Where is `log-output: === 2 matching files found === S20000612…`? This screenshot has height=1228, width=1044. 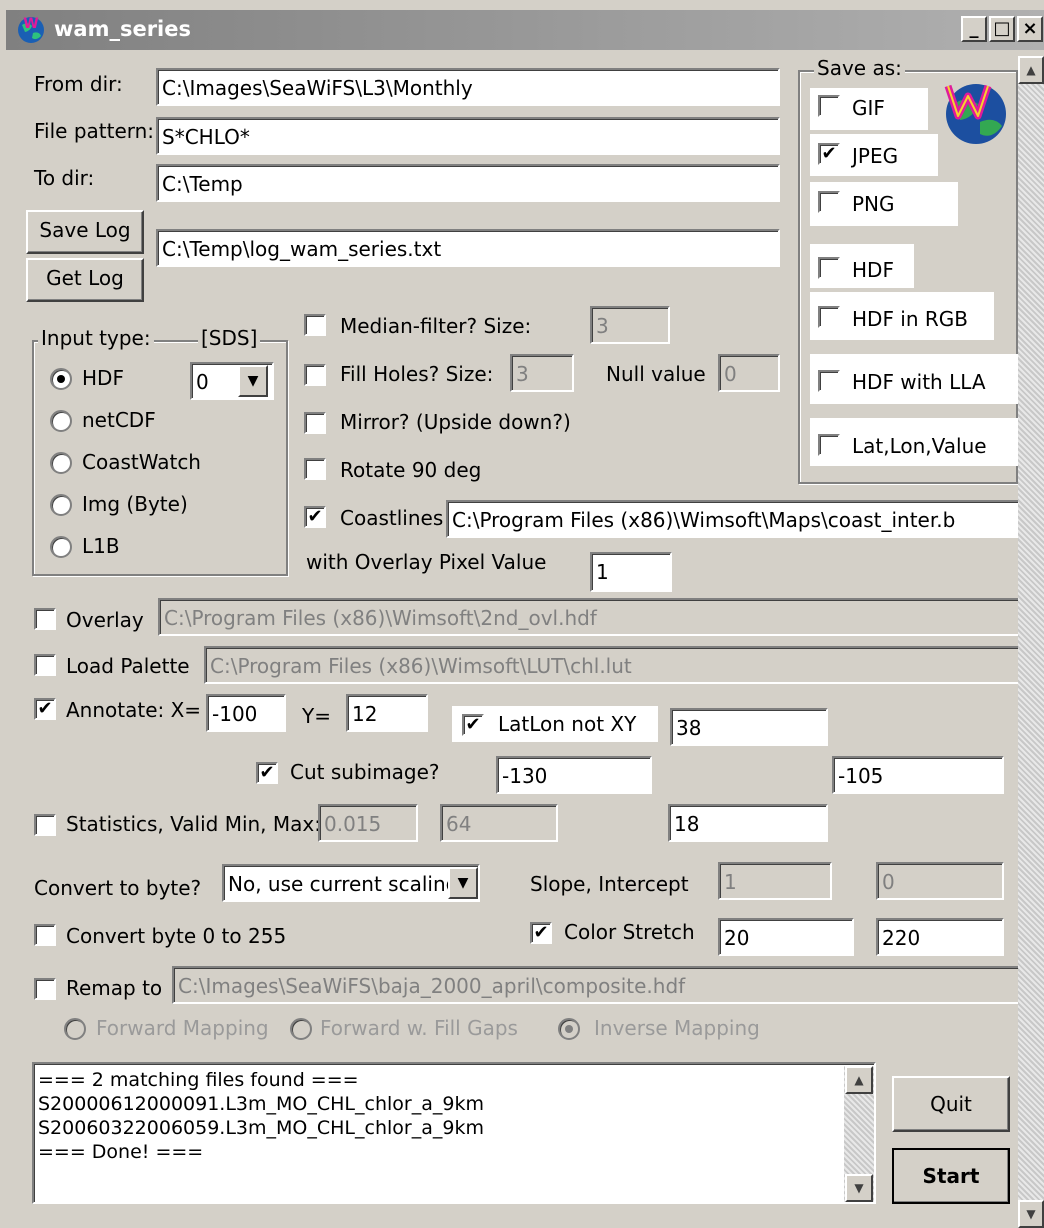 log-output: === 2 matching files found === S20000612… is located at coordinates (454, 1133).